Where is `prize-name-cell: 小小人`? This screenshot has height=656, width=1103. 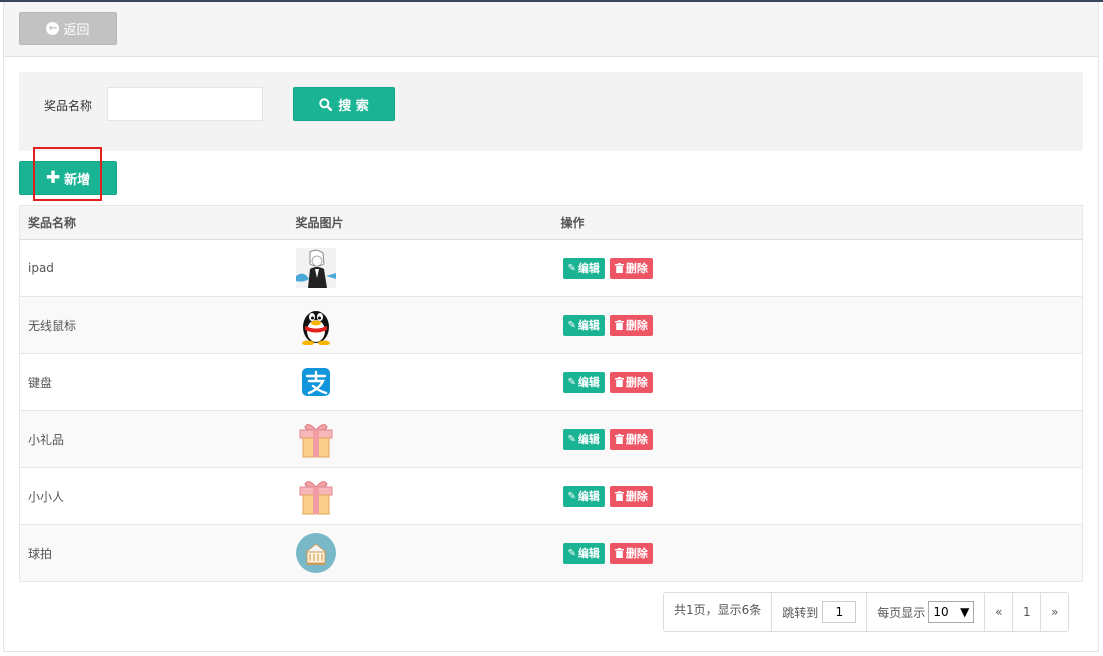 prize-name-cell: 小小人 is located at coordinates (153, 496).